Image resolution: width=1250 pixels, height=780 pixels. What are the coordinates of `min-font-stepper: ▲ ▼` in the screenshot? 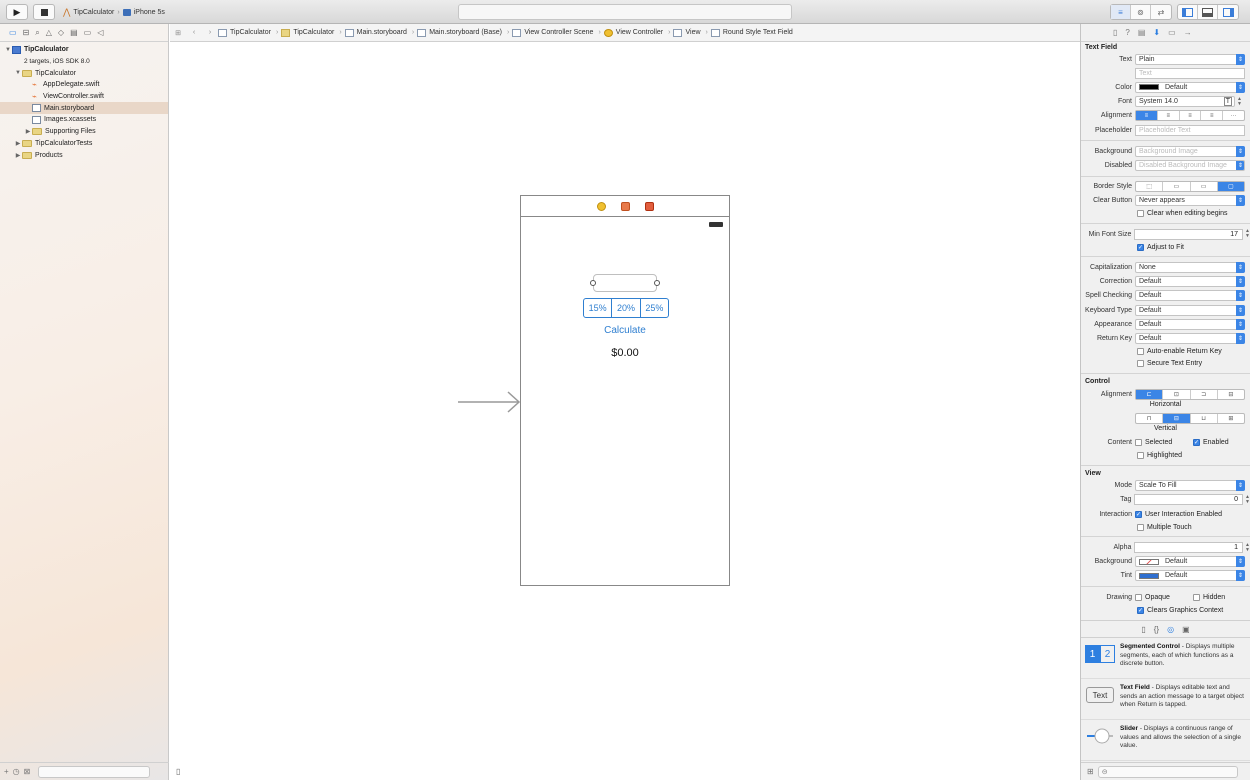 It's located at (1247, 234).